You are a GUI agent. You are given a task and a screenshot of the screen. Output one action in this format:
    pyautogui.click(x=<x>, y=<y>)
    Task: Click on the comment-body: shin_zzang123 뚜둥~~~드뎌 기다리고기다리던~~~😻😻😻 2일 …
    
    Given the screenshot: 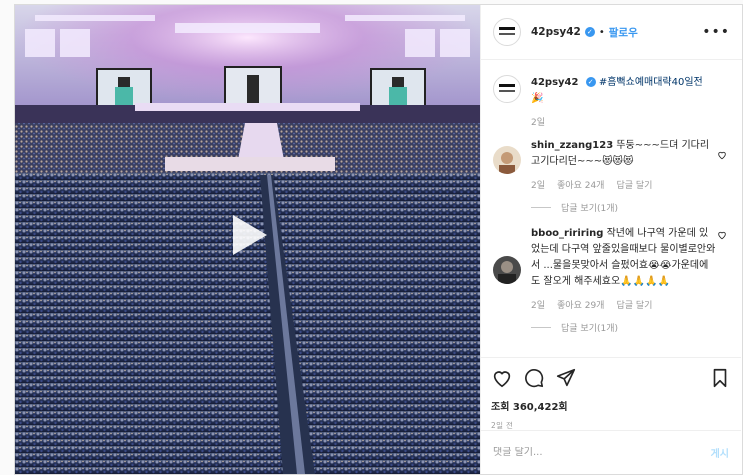 What is the action you would take?
    pyautogui.click(x=624, y=164)
    